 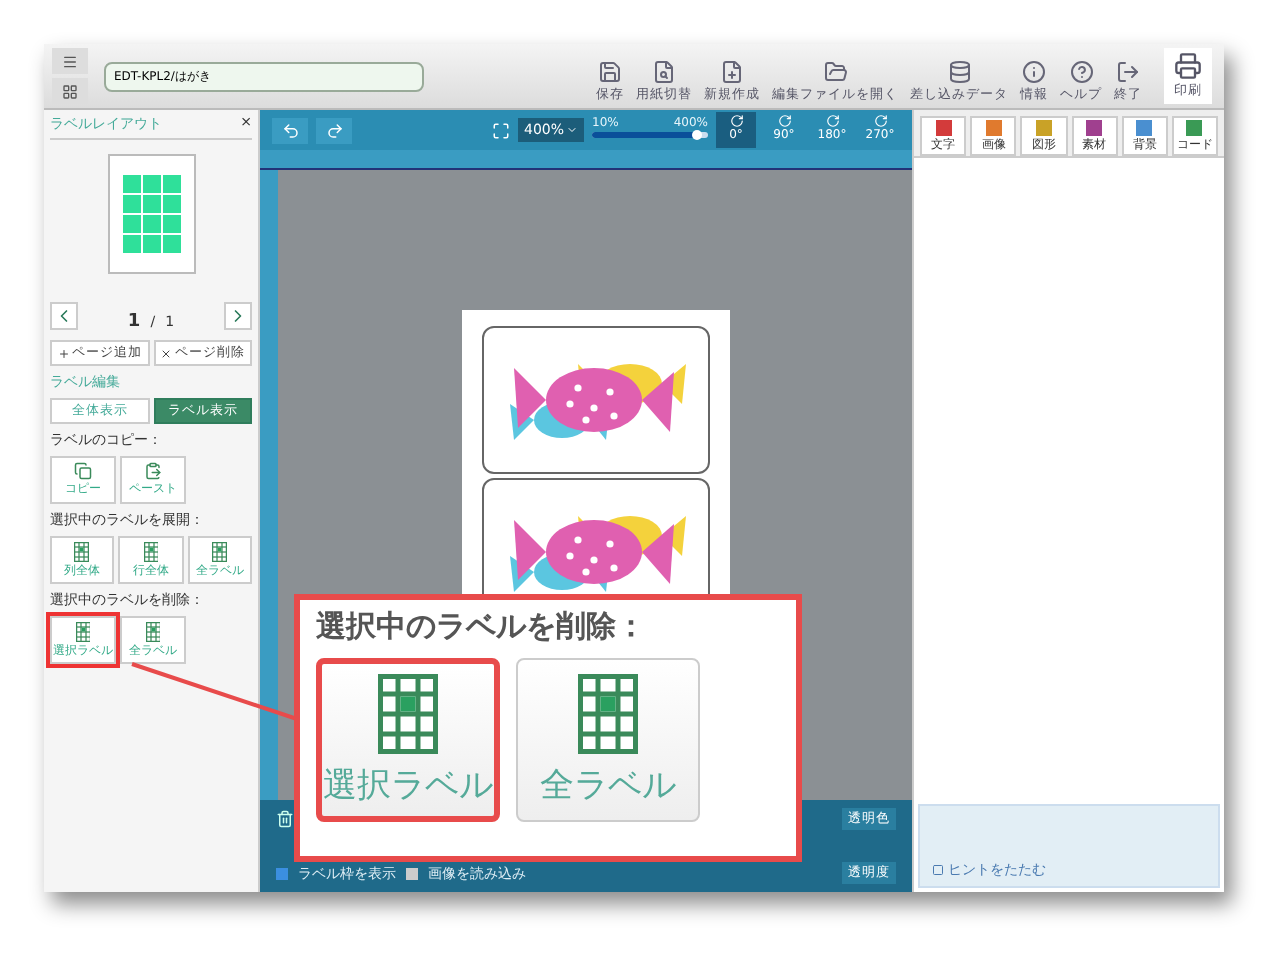 What do you see at coordinates (664, 72) in the screenshot?
I see `file-search-icon` at bounding box center [664, 72].